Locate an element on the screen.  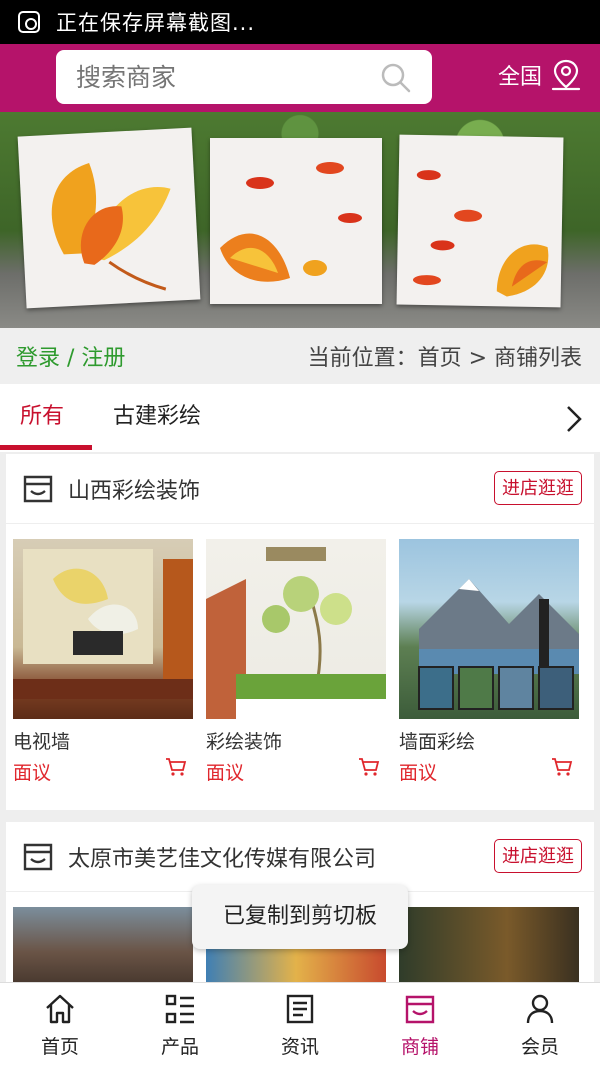
product-name: 电视墙 is located at coordinates (42, 742).